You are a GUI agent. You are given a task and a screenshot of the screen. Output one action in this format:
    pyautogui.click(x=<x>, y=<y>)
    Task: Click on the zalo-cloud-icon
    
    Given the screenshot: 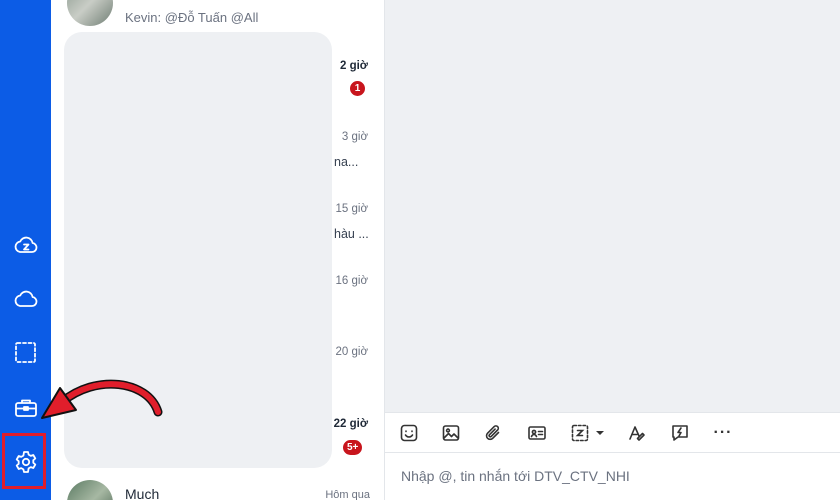 What is the action you would take?
    pyautogui.click(x=25, y=245)
    